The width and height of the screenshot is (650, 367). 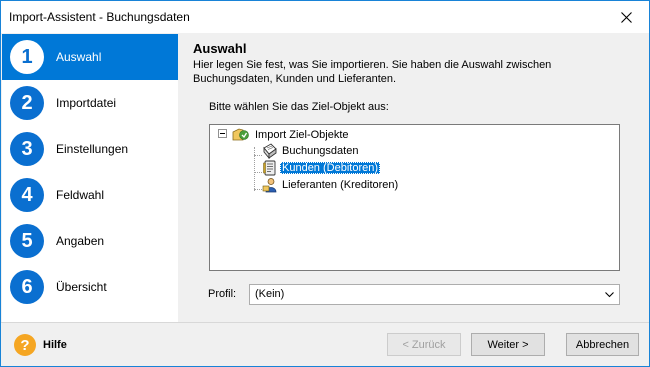 What do you see at coordinates (424, 344) in the screenshot?
I see `back-button: < Zurück` at bounding box center [424, 344].